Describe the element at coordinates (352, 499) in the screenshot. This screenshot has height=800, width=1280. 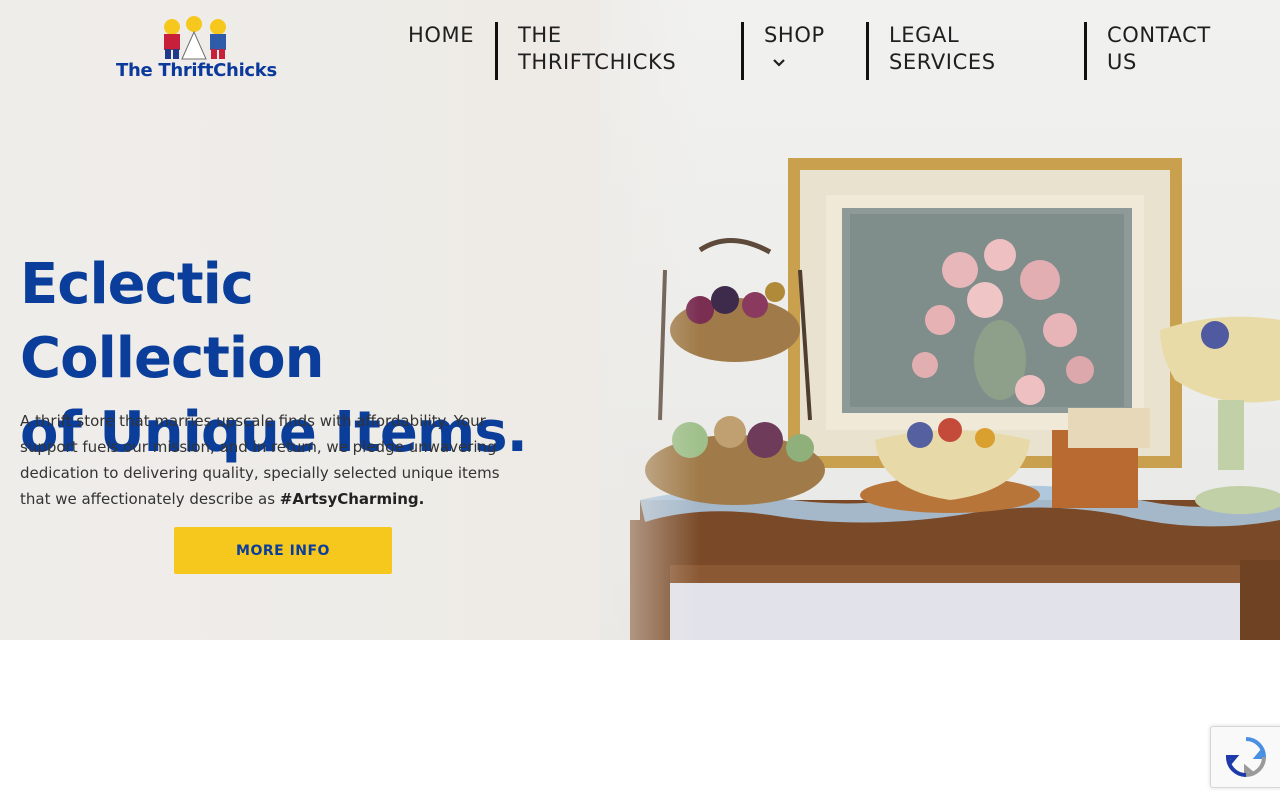
I see `hero-hashtag: #ArtsyCharming.` at that location.